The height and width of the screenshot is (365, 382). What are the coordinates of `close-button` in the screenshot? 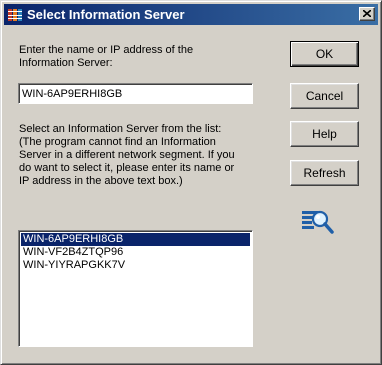 It's located at (367, 14).